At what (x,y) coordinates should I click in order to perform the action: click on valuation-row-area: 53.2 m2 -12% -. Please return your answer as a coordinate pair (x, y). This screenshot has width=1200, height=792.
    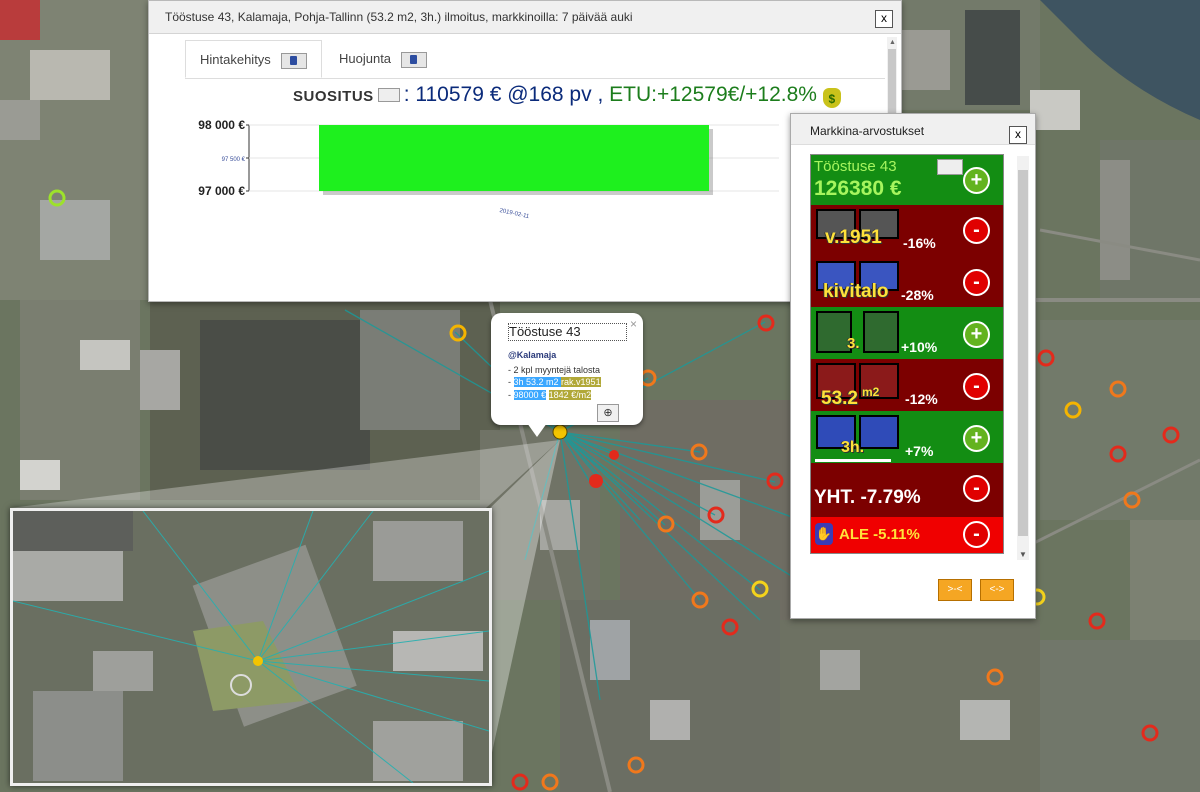
    Looking at the image, I should click on (907, 385).